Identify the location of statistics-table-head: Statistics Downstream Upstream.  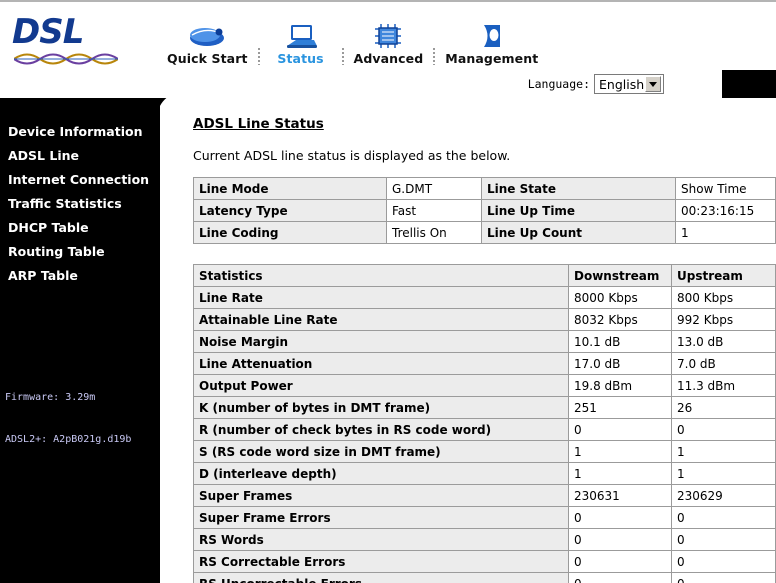
(484, 275).